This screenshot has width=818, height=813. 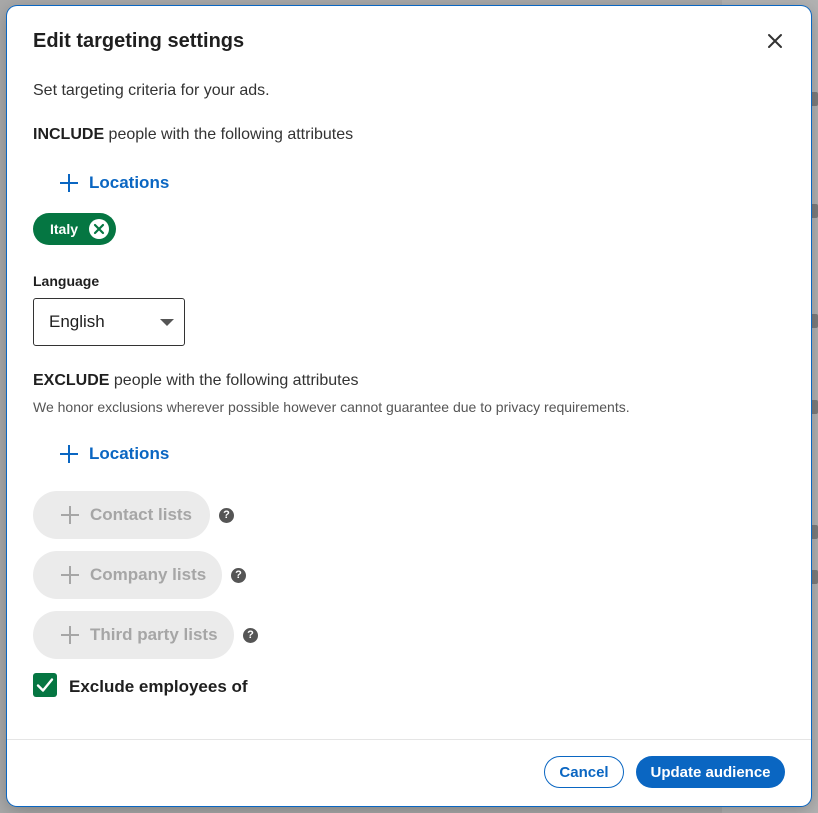 I want to click on close-button, so click(x=775, y=41).